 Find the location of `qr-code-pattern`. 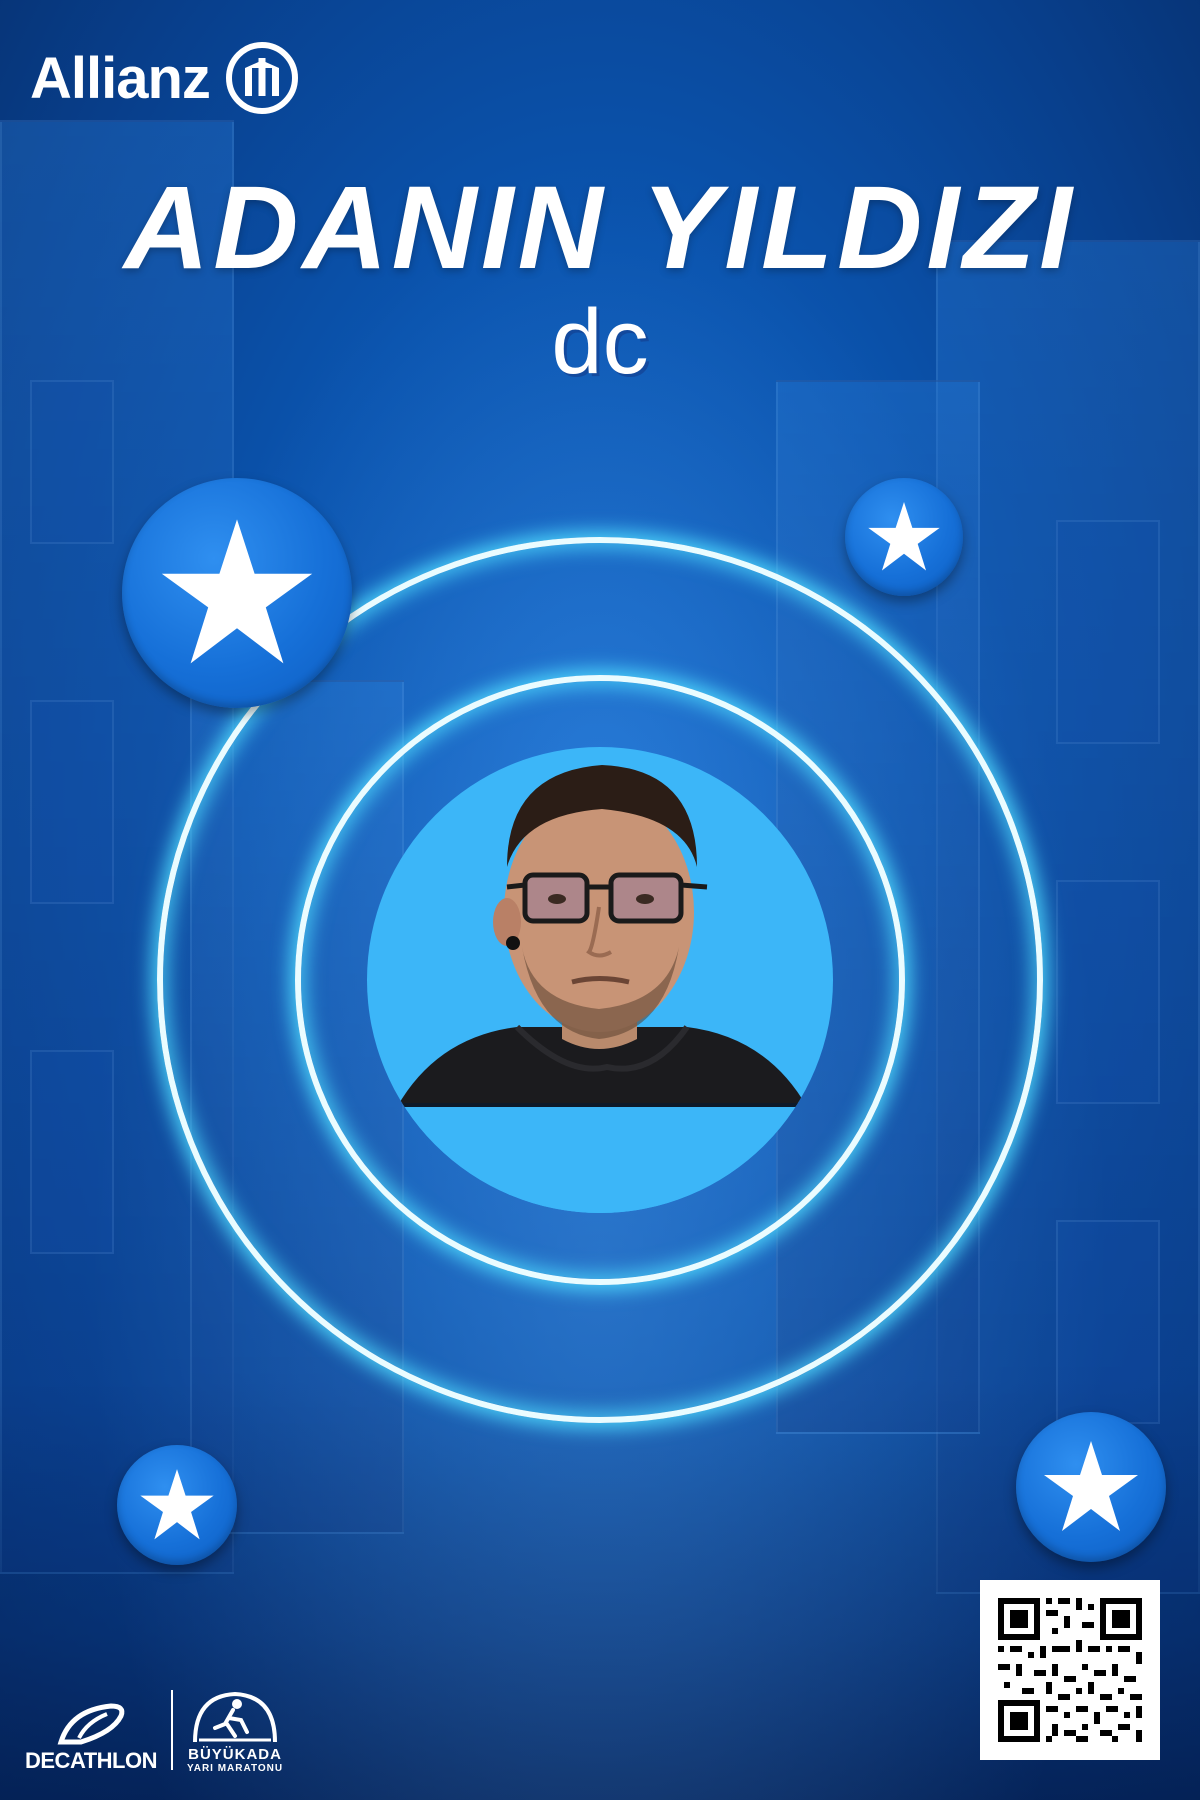

qr-code-pattern is located at coordinates (1070, 1670).